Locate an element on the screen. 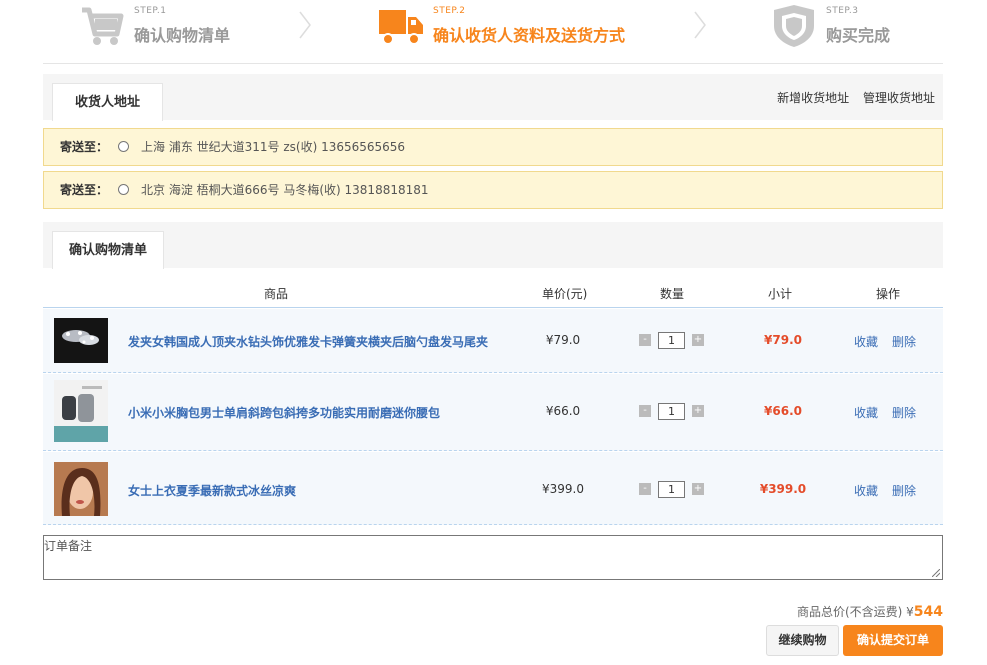  manage-address-link: 管理收货地址 is located at coordinates (899, 98).